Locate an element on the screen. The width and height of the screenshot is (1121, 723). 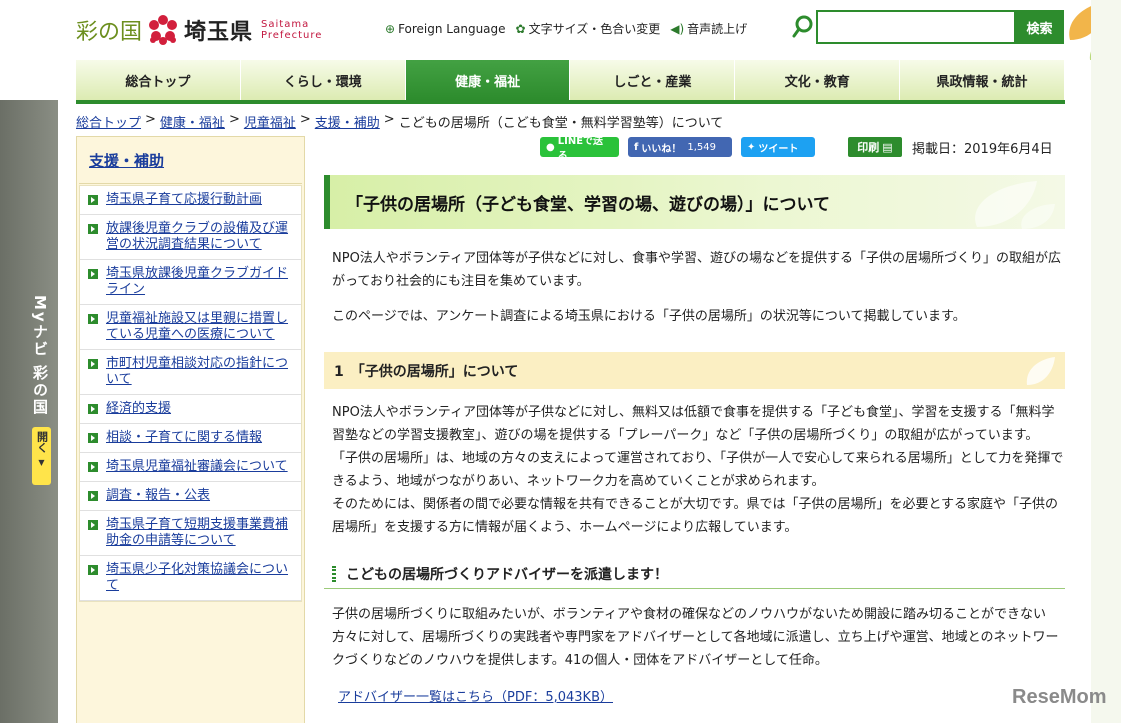
heading-marker-icon is located at coordinates (334, 573).